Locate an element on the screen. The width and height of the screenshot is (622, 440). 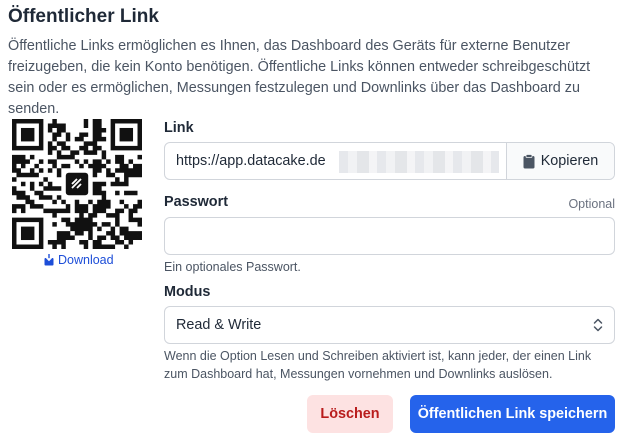
password-help-text: Ein optionales Passwort. is located at coordinates (232, 267).